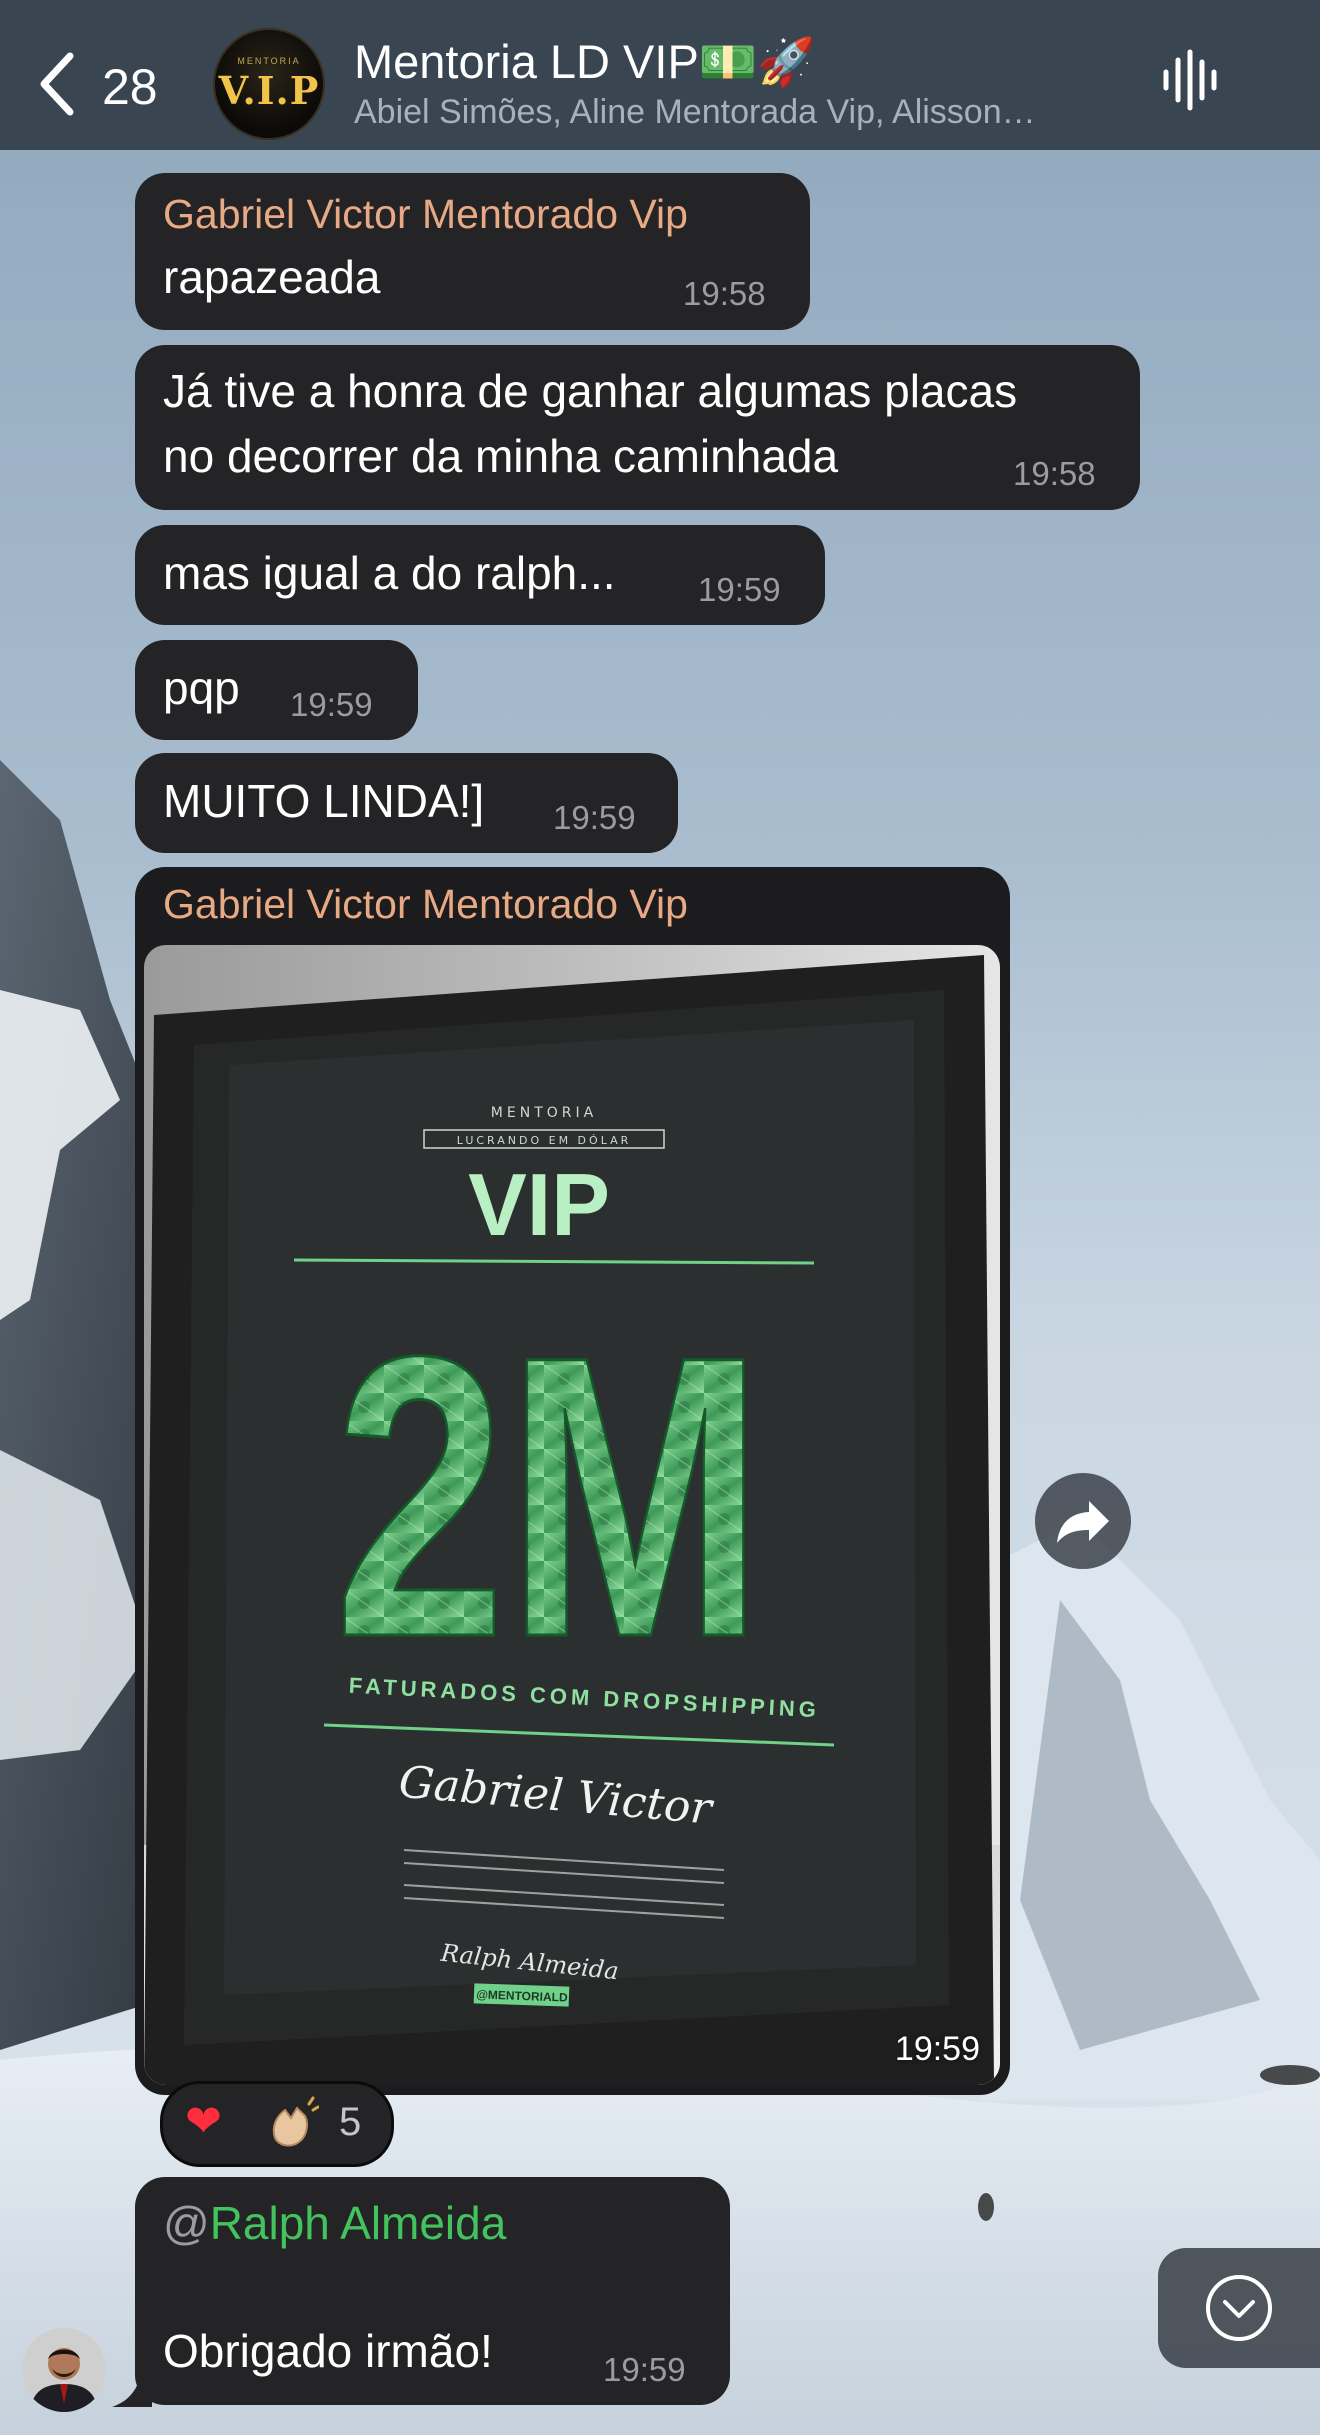 Image resolution: width=1320 pixels, height=2435 pixels. I want to click on plaque-tagline: LUCRANDO EM DÓLAR, so click(544, 1140).